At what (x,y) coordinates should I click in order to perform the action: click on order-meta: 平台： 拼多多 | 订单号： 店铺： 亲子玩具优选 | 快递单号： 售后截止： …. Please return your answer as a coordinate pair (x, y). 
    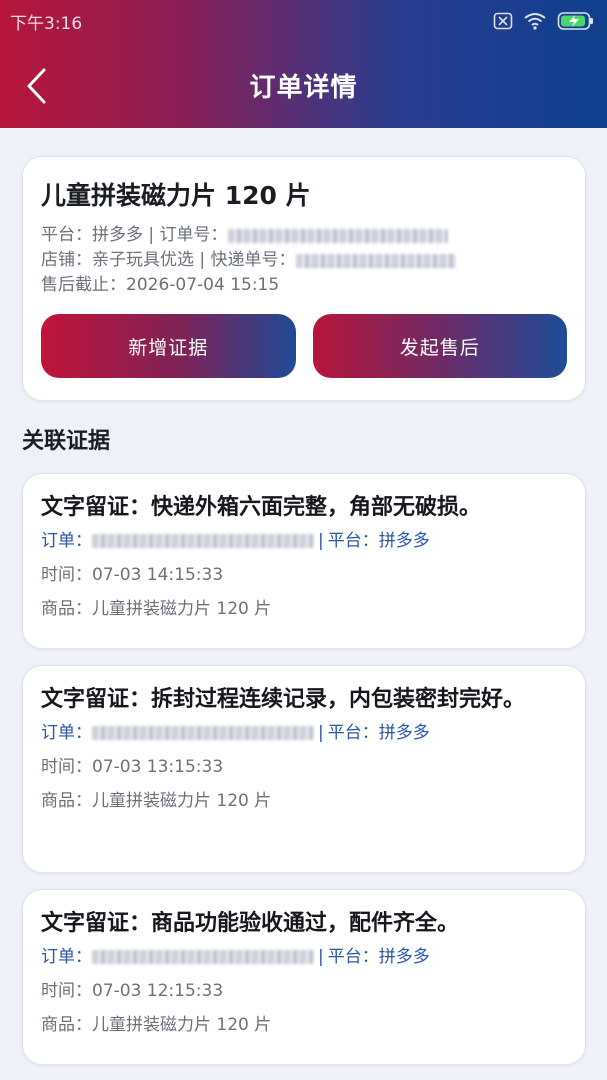
    Looking at the image, I should click on (304, 260).